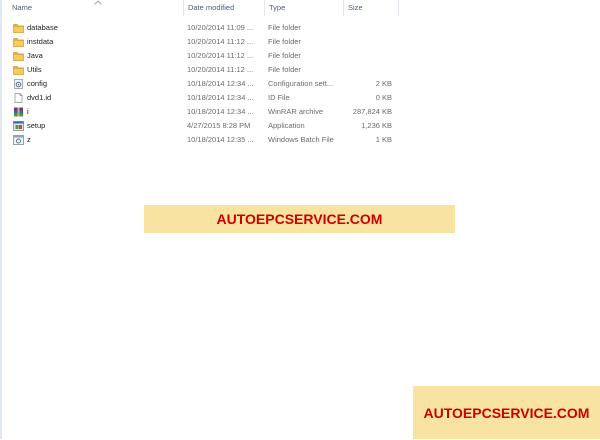  What do you see at coordinates (300, 98) in the screenshot?
I see `file-row-dvd1-id: dvd1.id 10/18/2014 12:34 ... ID File 0 KB` at bounding box center [300, 98].